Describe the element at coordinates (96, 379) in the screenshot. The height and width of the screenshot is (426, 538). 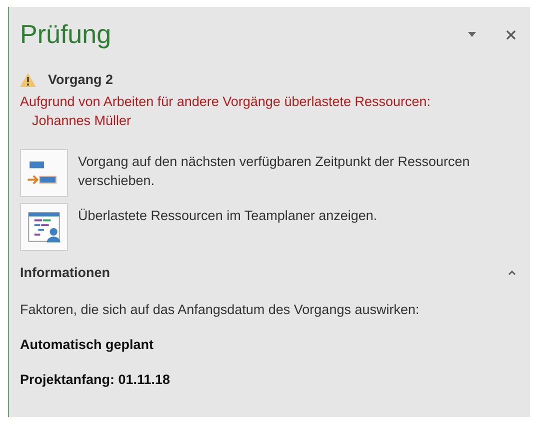
I see `factor-text: Projektanfang: 01.11.18` at that location.